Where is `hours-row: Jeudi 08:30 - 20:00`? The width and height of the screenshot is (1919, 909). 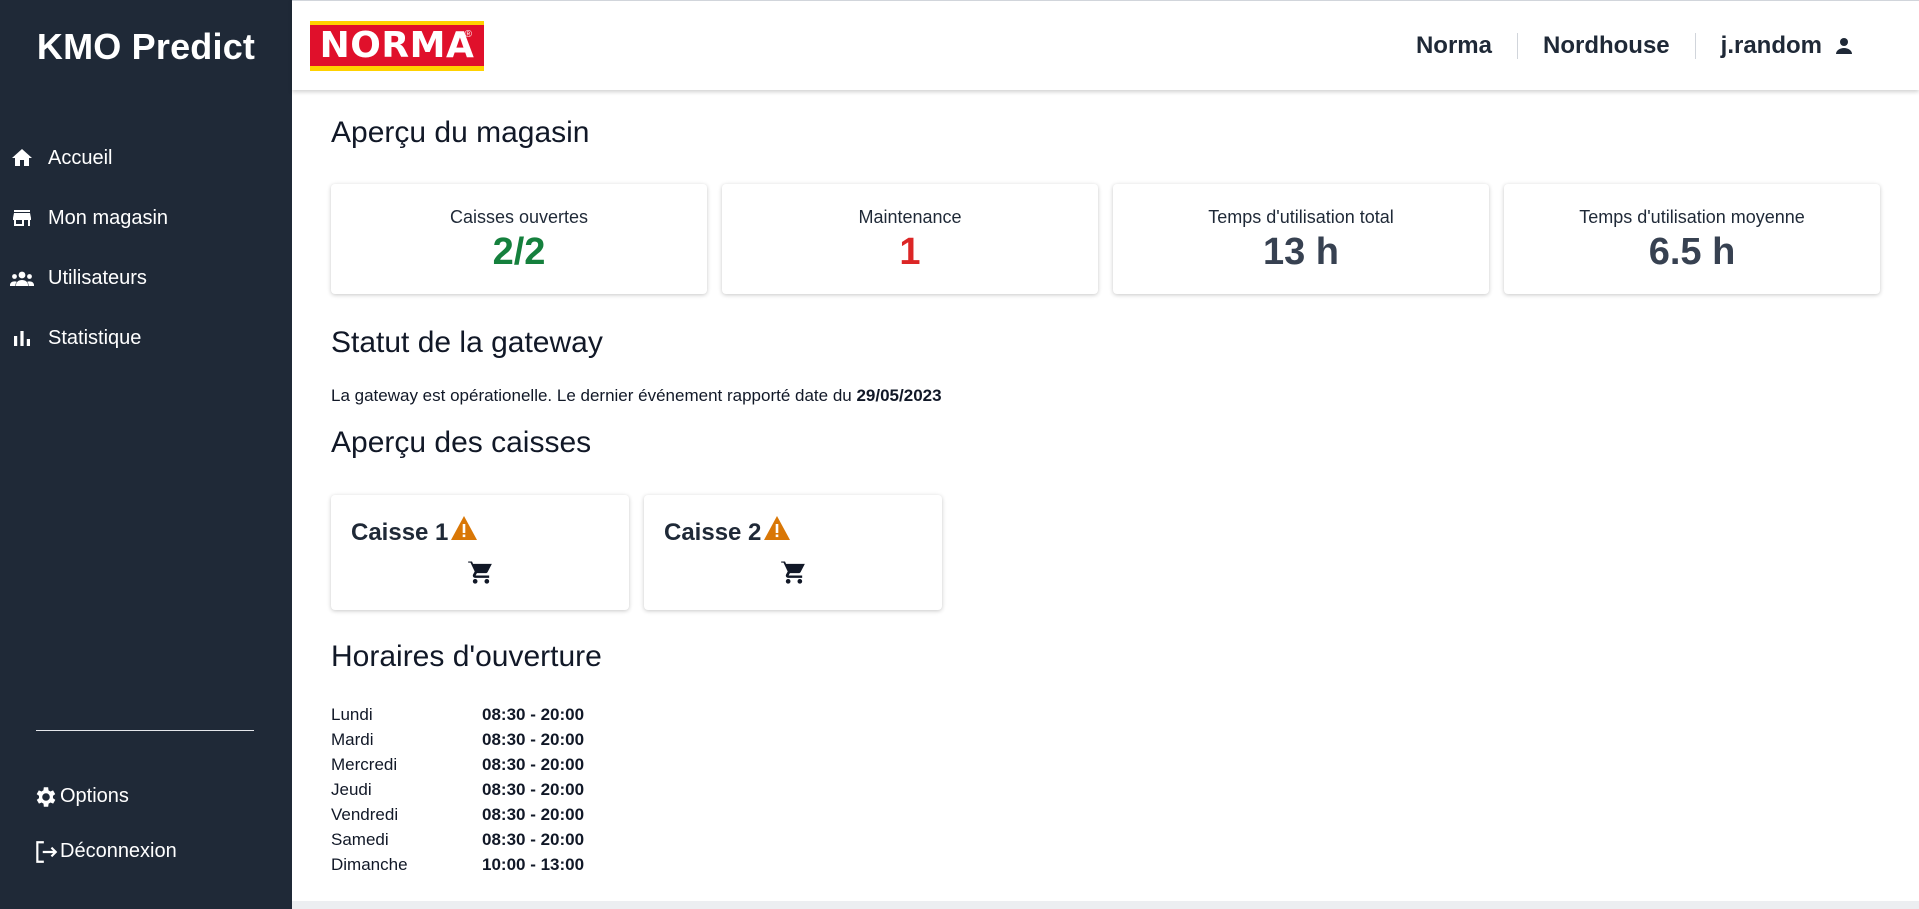 hours-row: Jeudi 08:30 - 20:00 is located at coordinates (457, 789).